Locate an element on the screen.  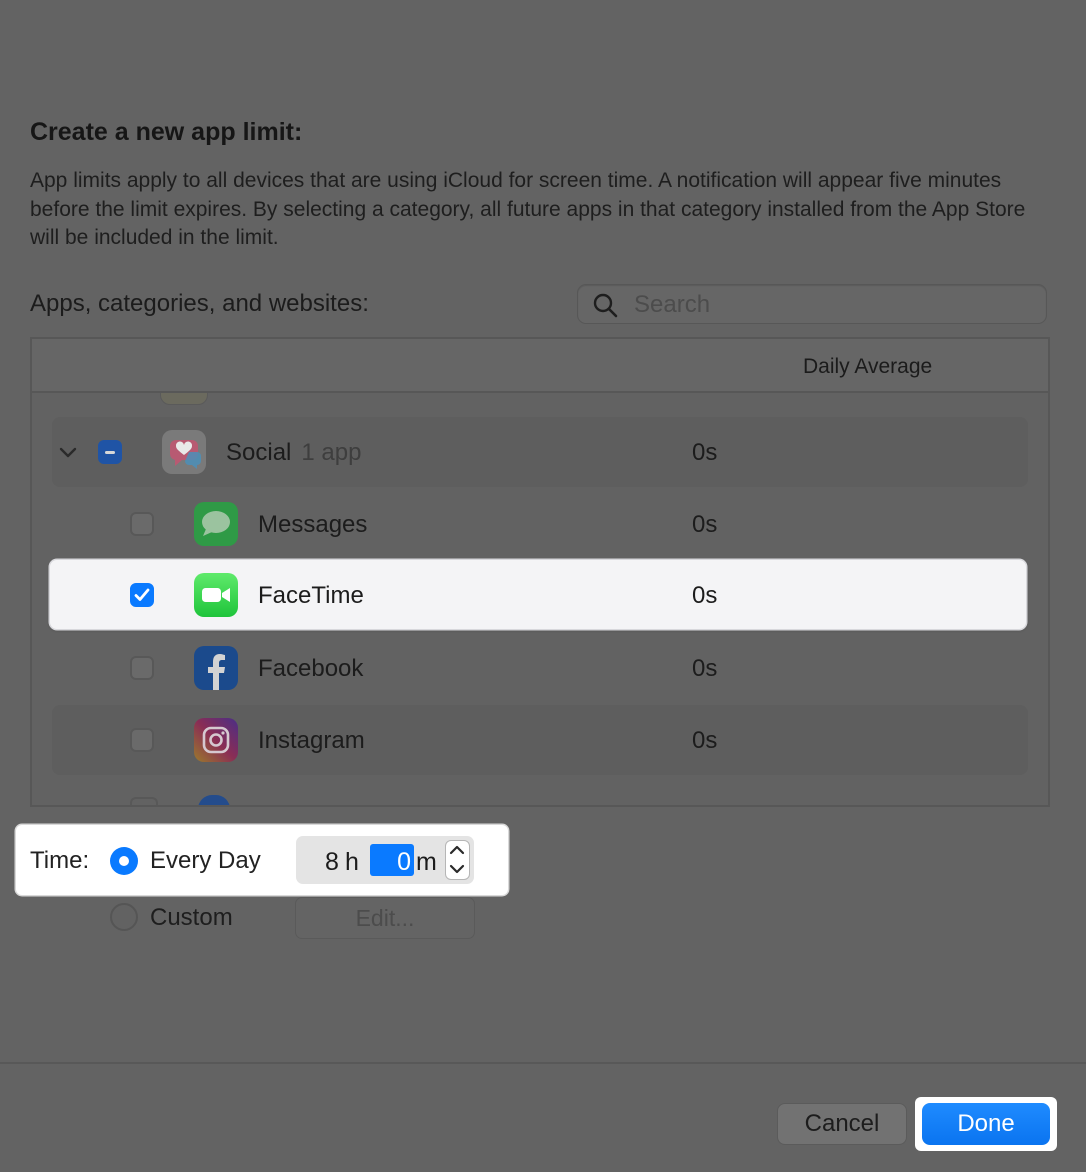
facetime-icon is located at coordinates (216, 595).